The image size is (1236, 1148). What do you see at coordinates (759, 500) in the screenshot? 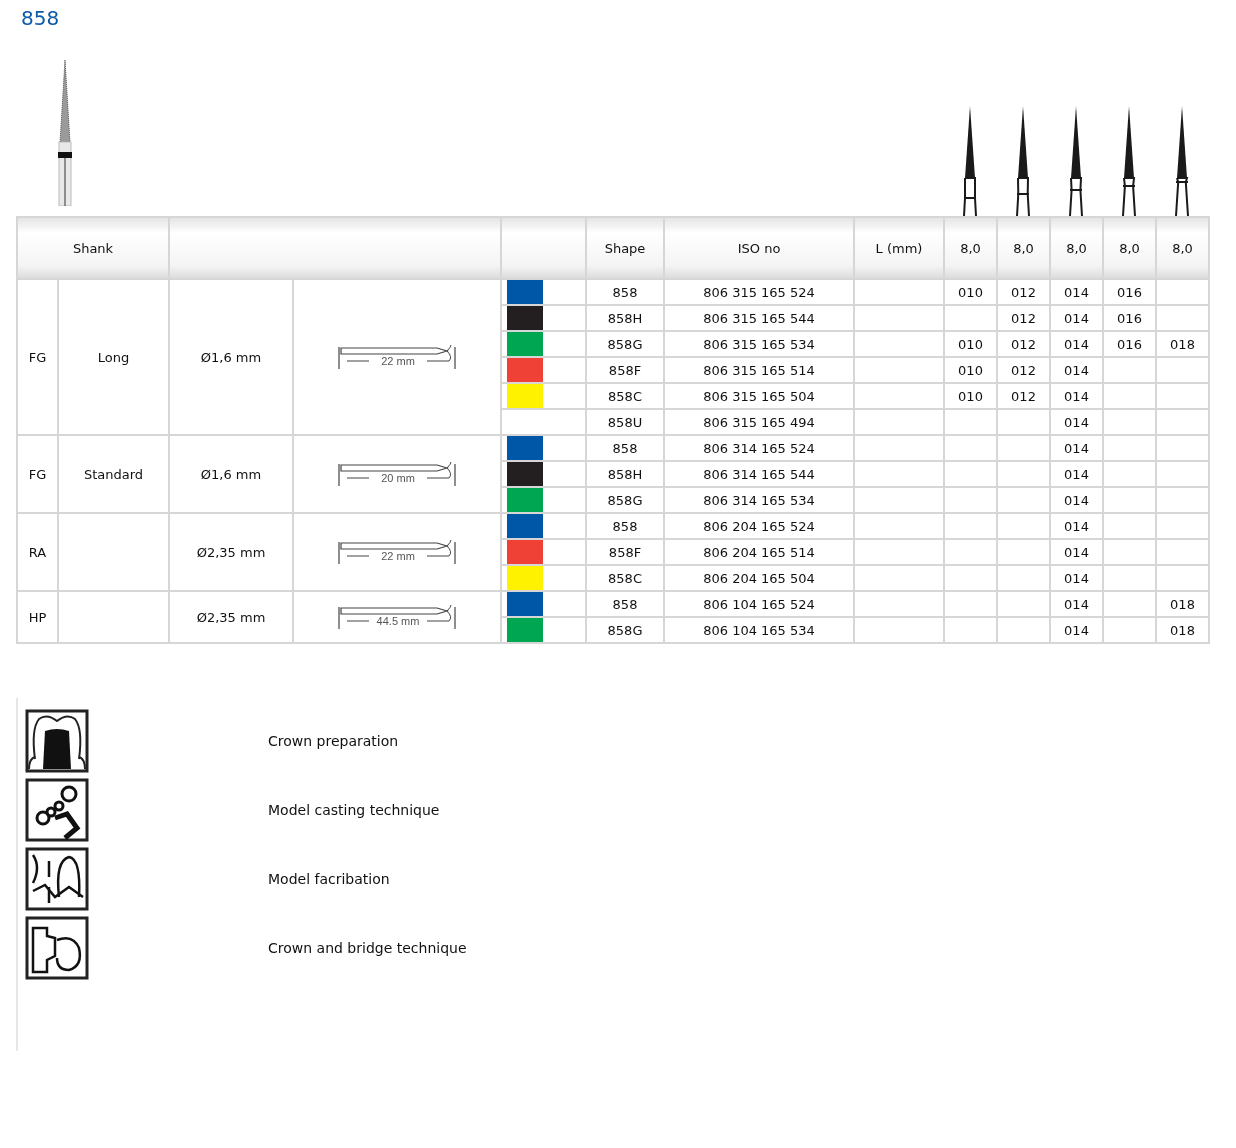
I see `table-cell: 806 314 165 534` at bounding box center [759, 500].